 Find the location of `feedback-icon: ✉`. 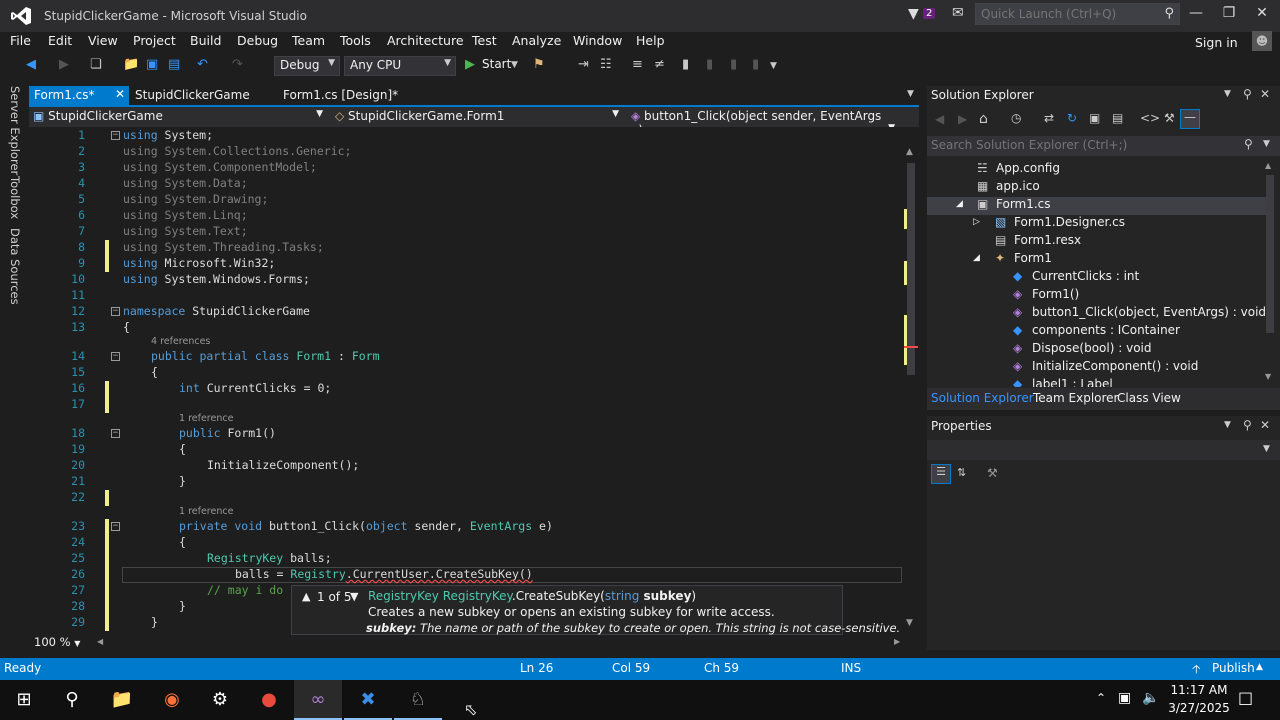

feedback-icon: ✉ is located at coordinates (958, 13).